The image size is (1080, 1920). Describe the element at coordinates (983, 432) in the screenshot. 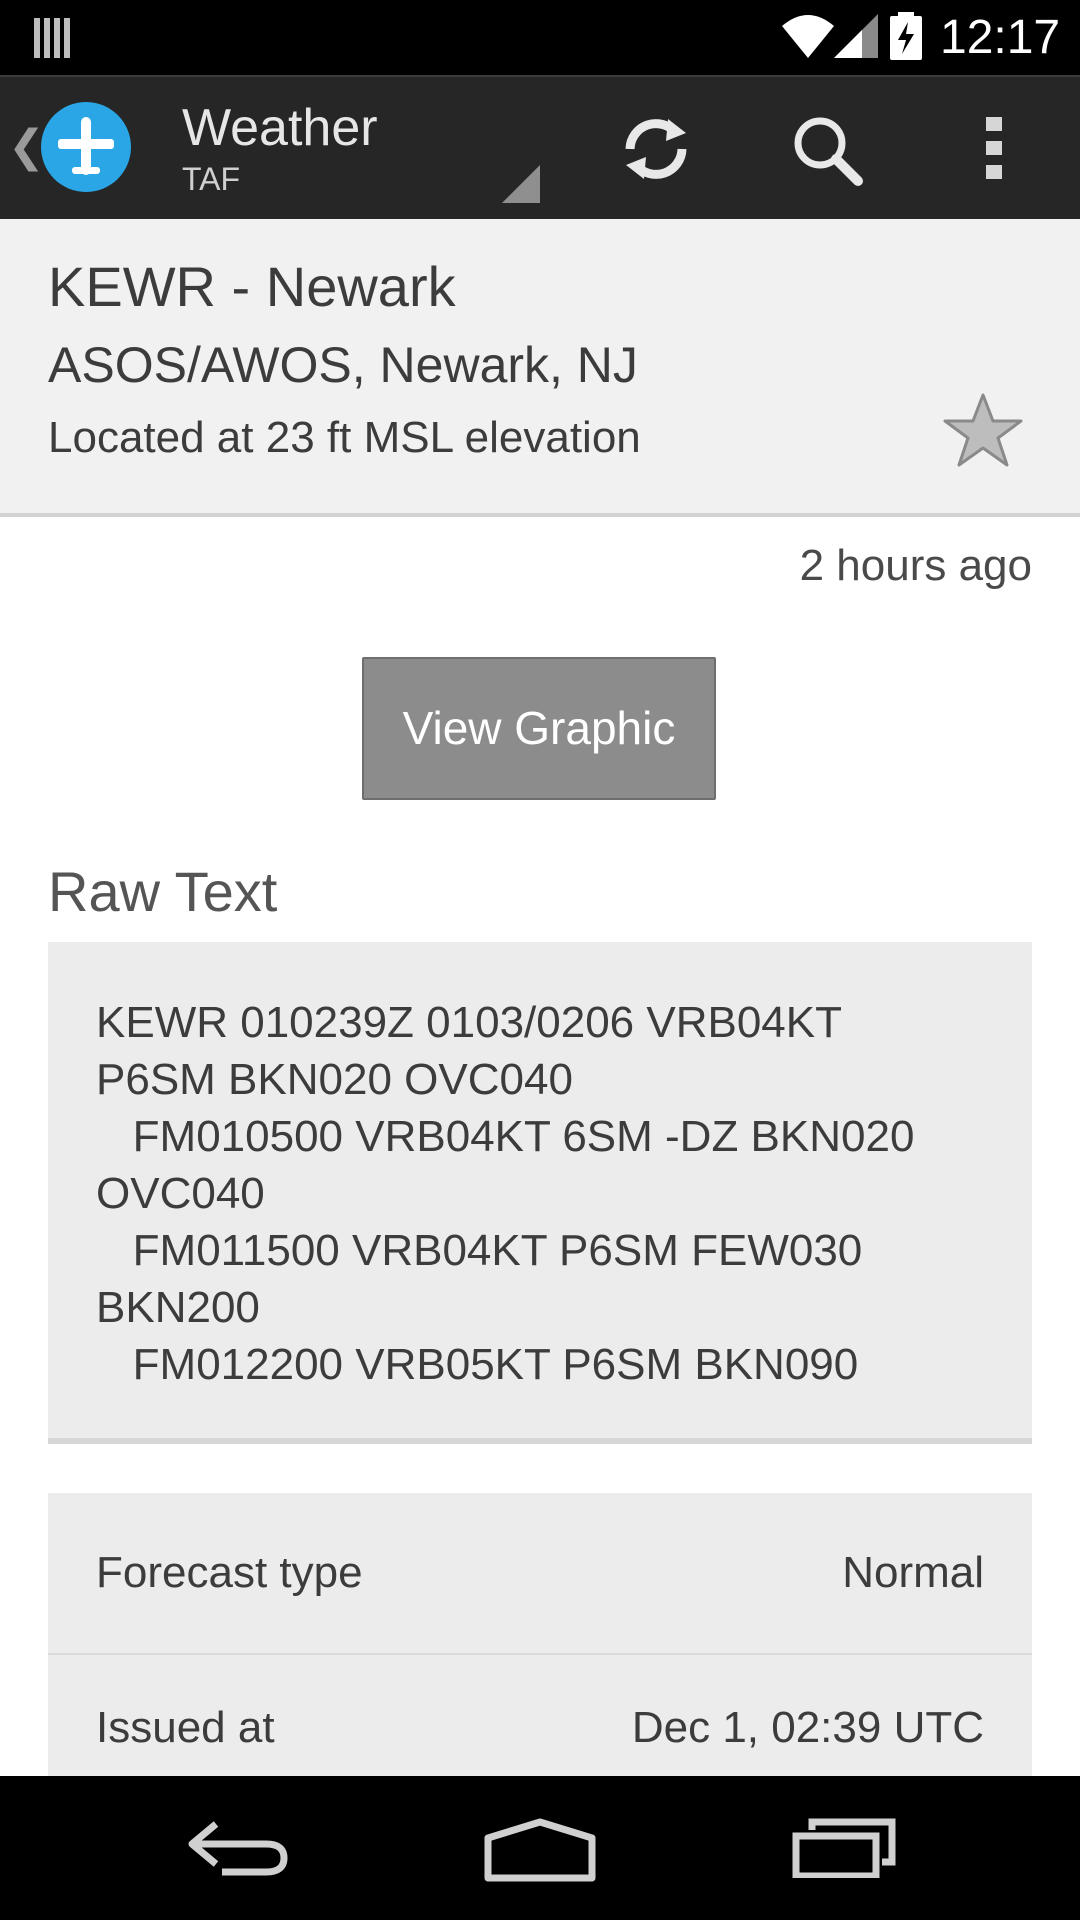

I see `star-icon` at that location.